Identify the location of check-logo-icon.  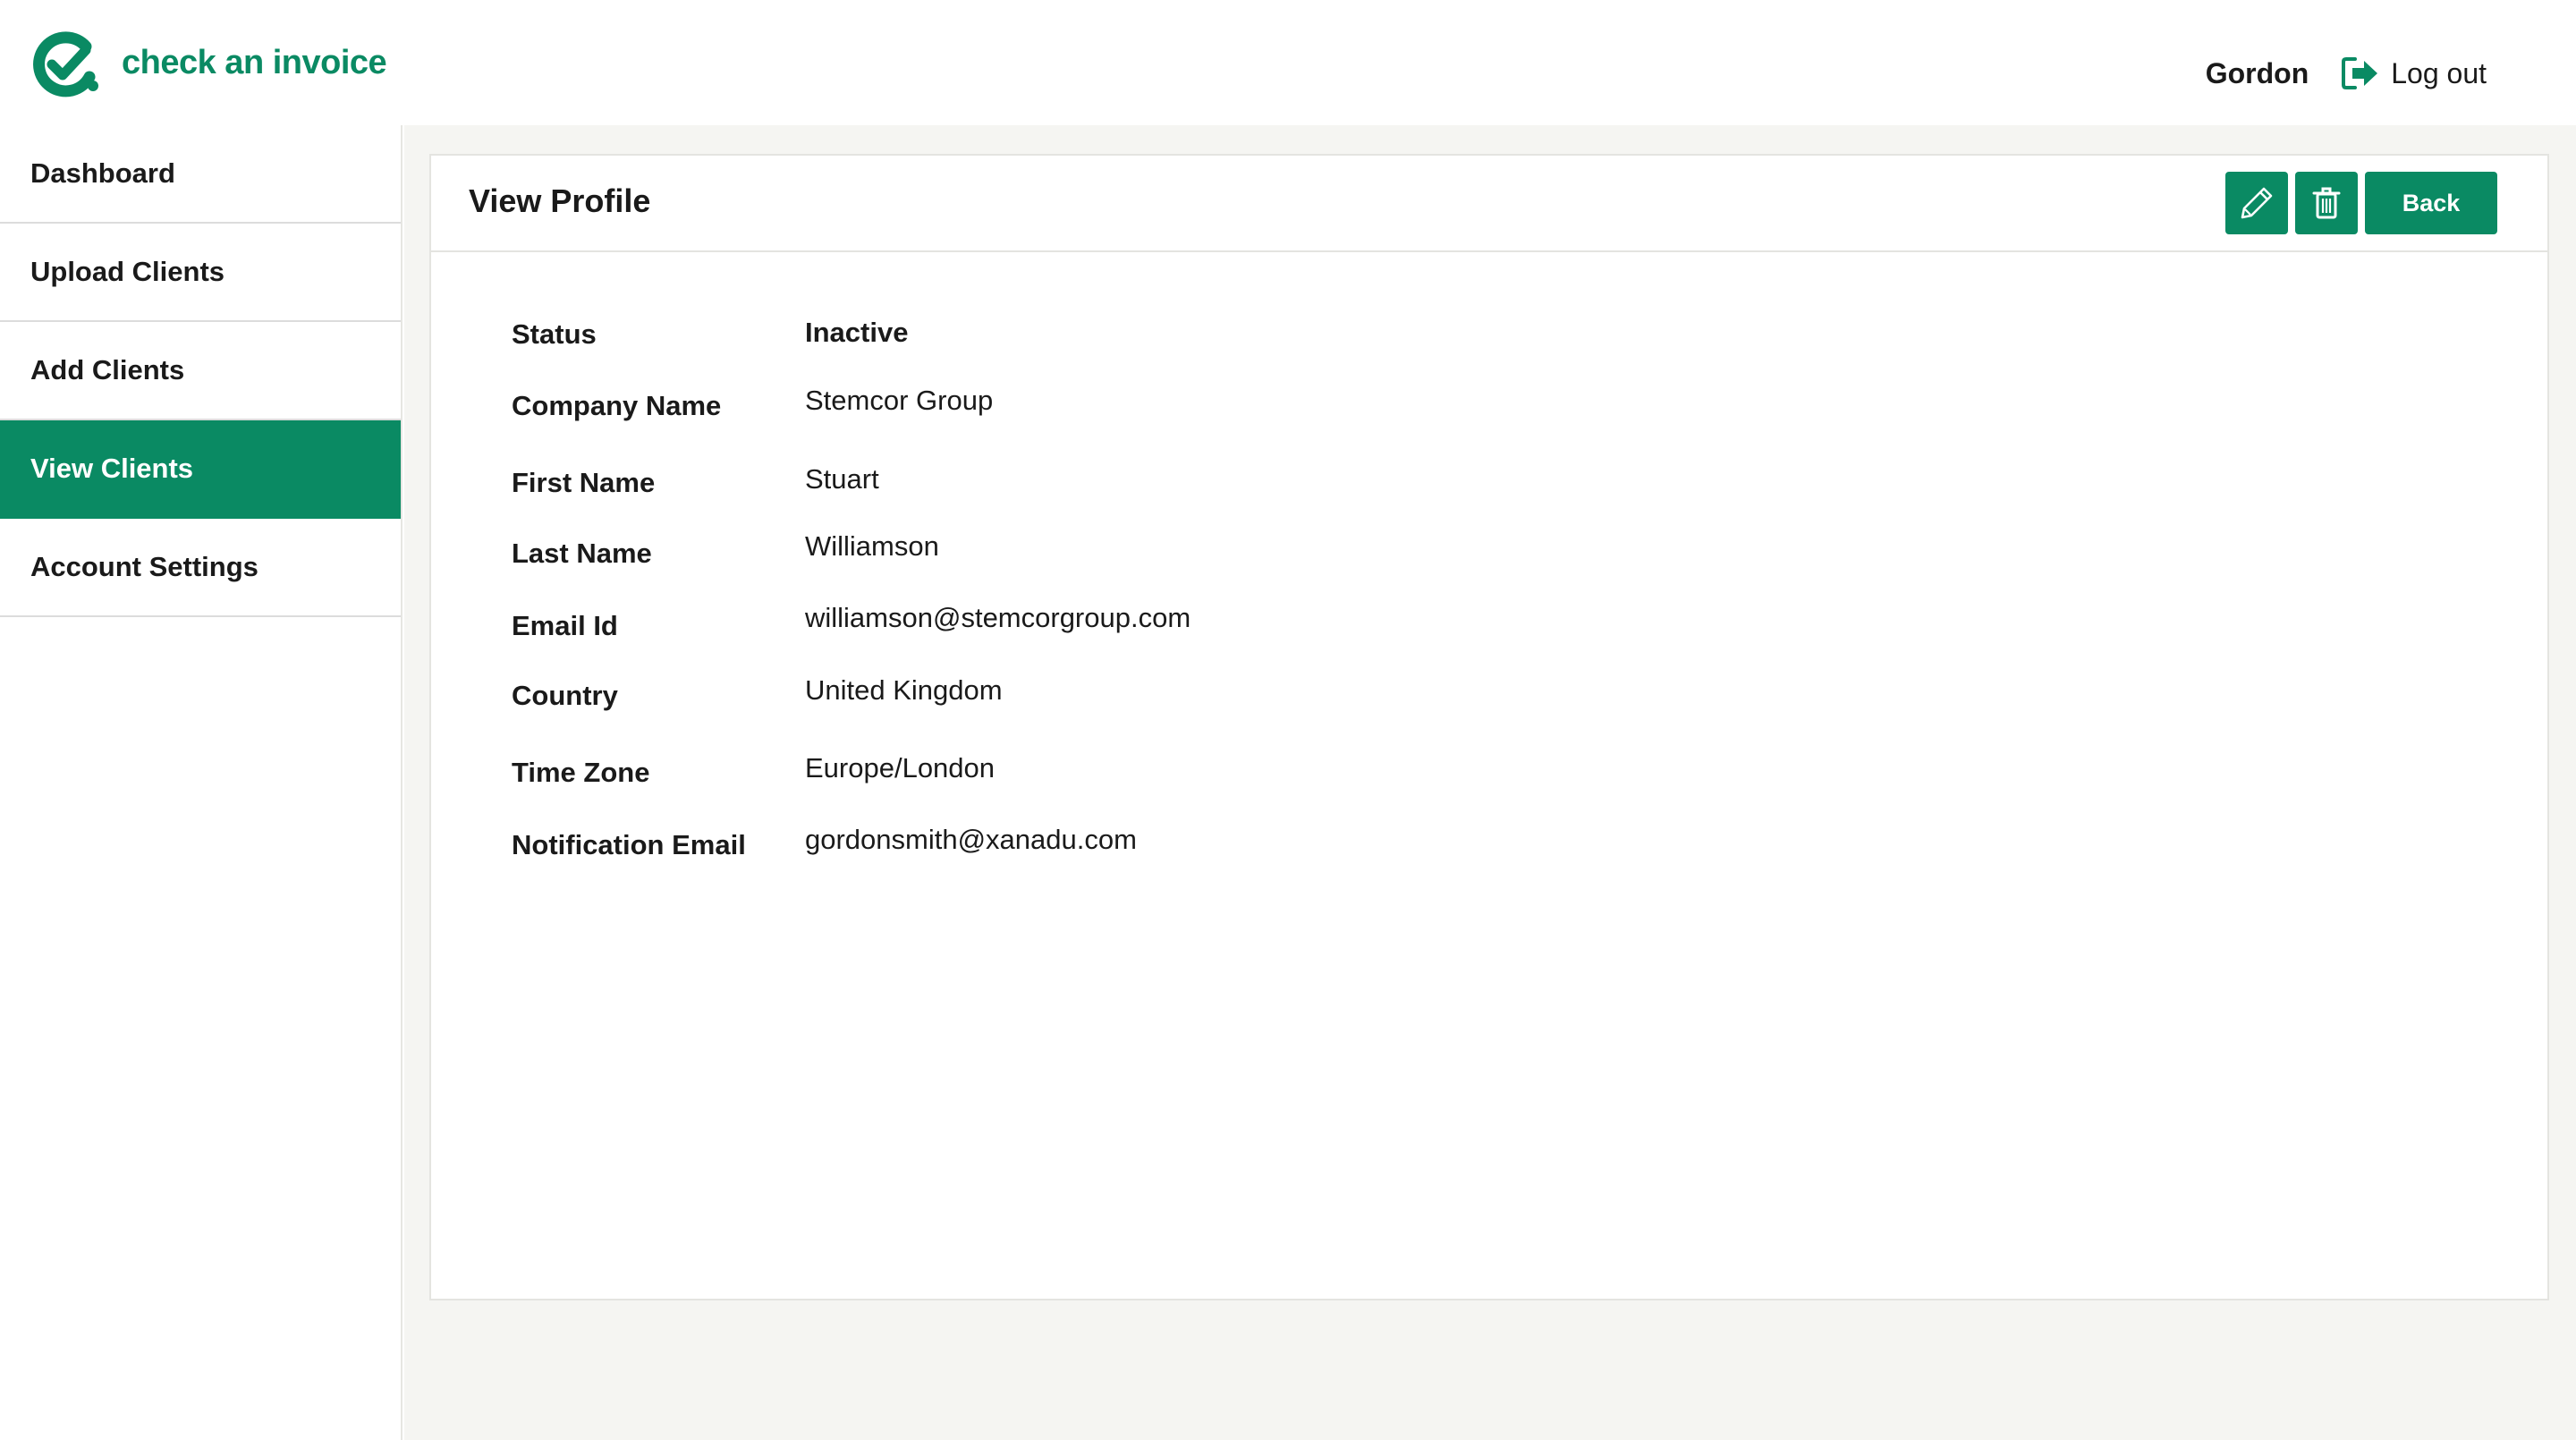
(65, 64).